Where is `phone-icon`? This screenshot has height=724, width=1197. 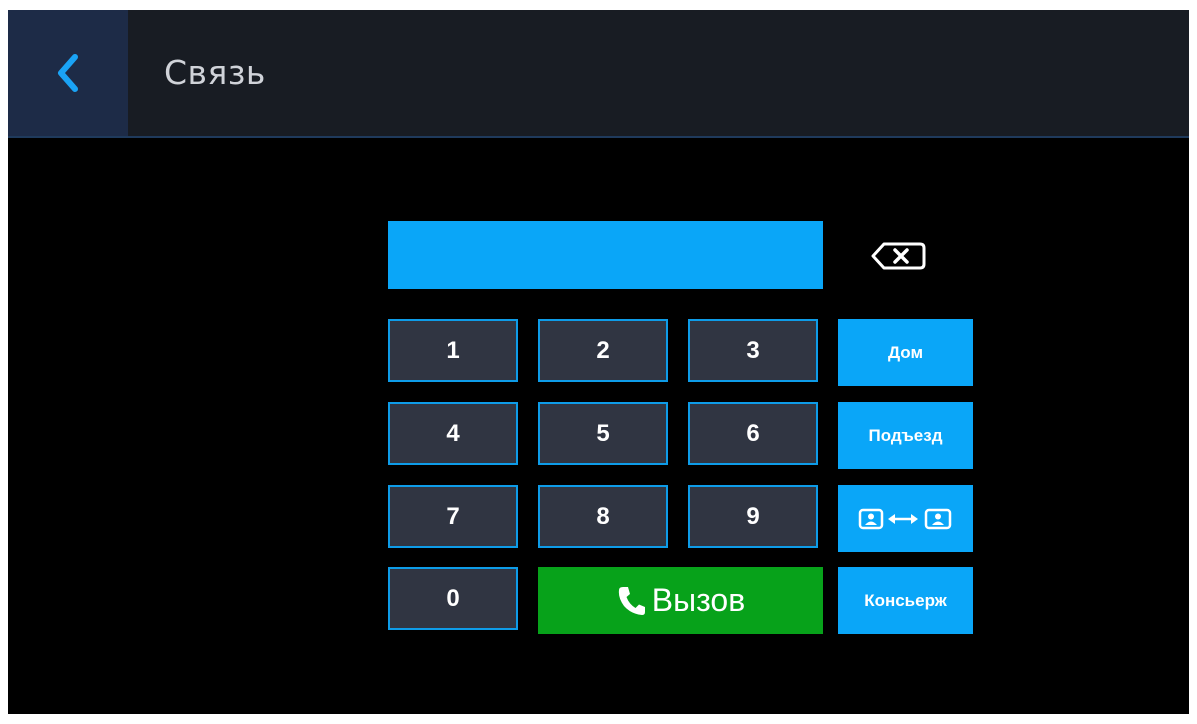 phone-icon is located at coordinates (631, 600).